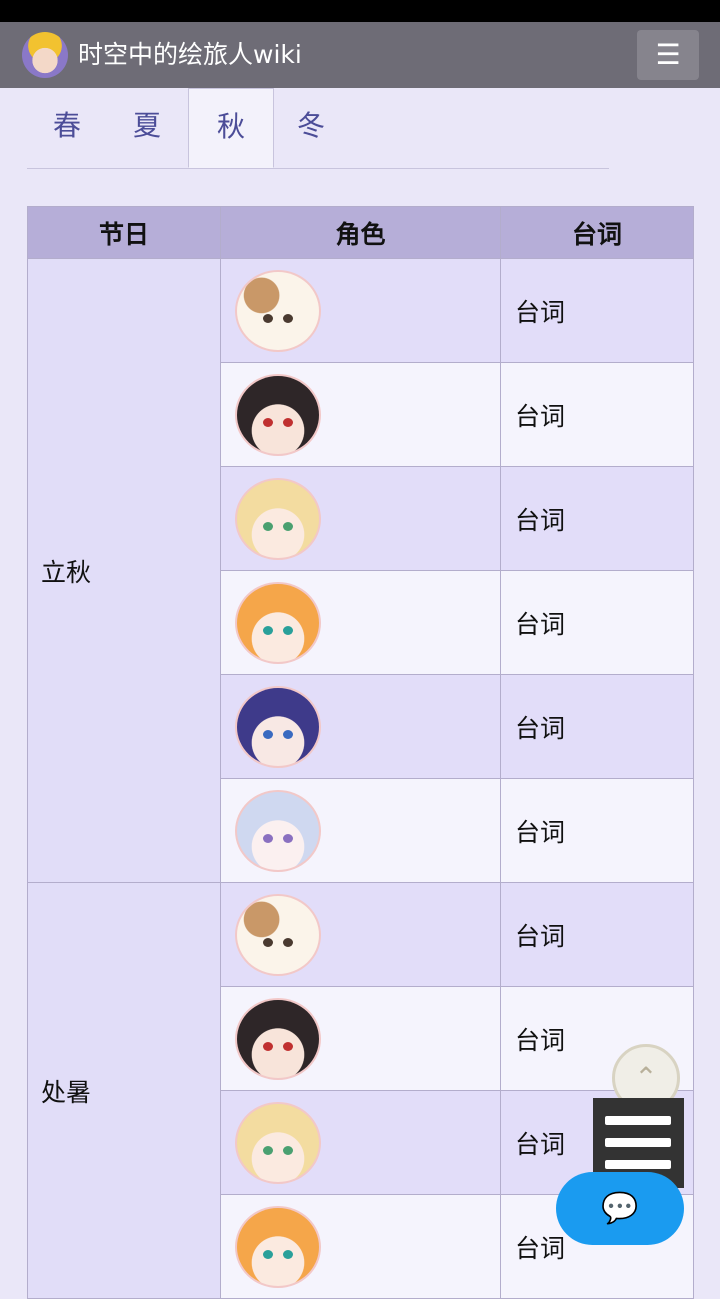  What do you see at coordinates (124, 570) in the screenshot?
I see `festival-name: 立秋` at bounding box center [124, 570].